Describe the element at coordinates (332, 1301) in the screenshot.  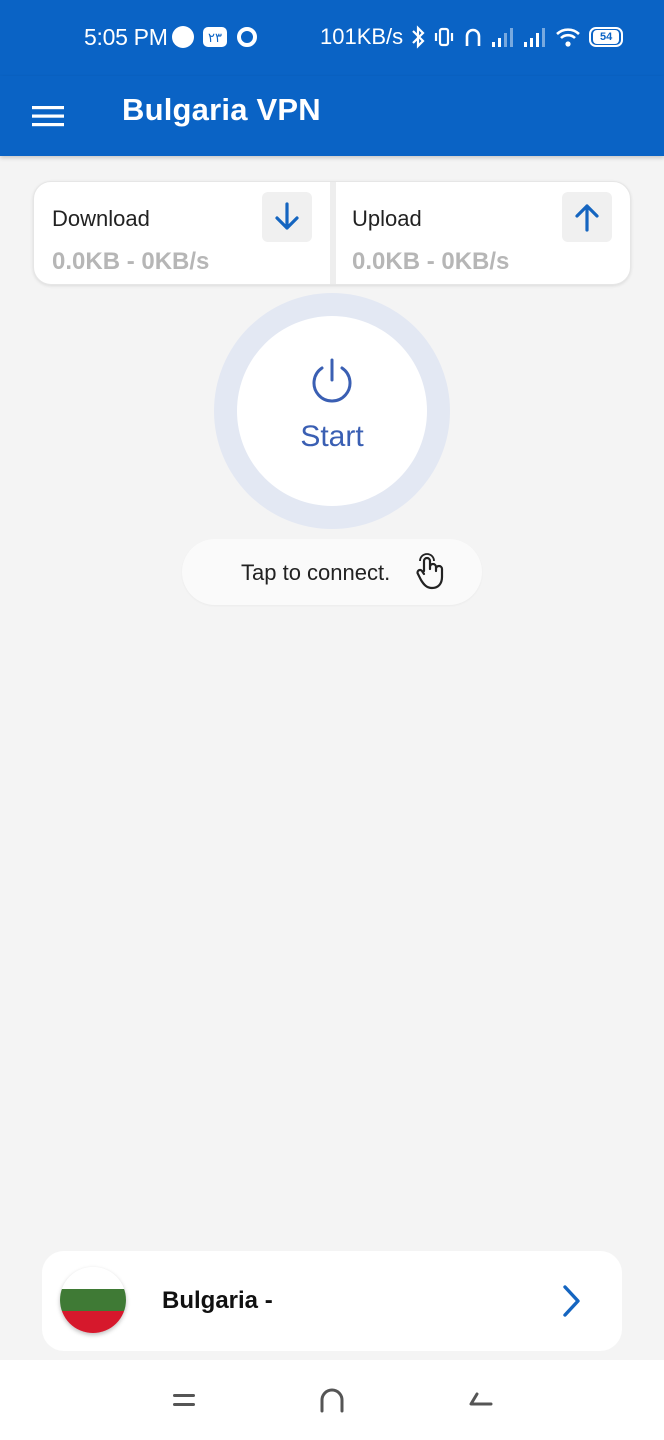
I see `server-selector: Bulgaria -` at that location.